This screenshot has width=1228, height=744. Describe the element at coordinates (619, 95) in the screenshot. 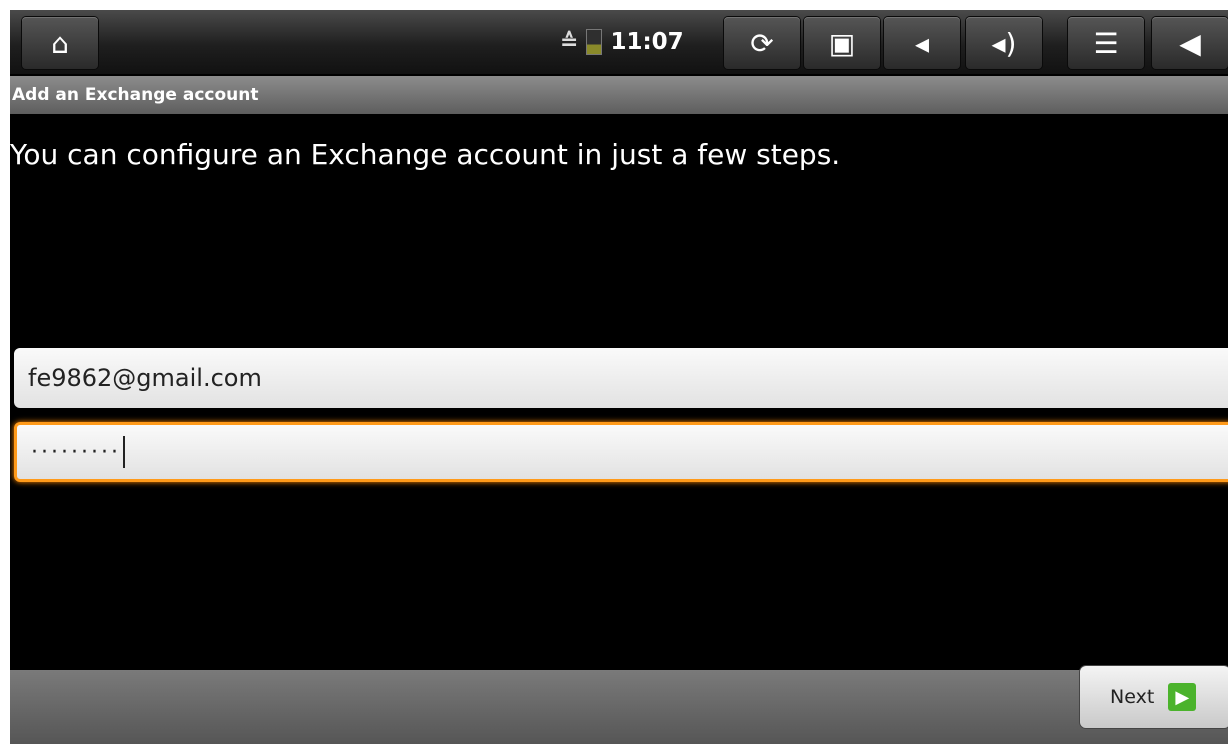

I see `page-title: Add an Exchange account` at that location.